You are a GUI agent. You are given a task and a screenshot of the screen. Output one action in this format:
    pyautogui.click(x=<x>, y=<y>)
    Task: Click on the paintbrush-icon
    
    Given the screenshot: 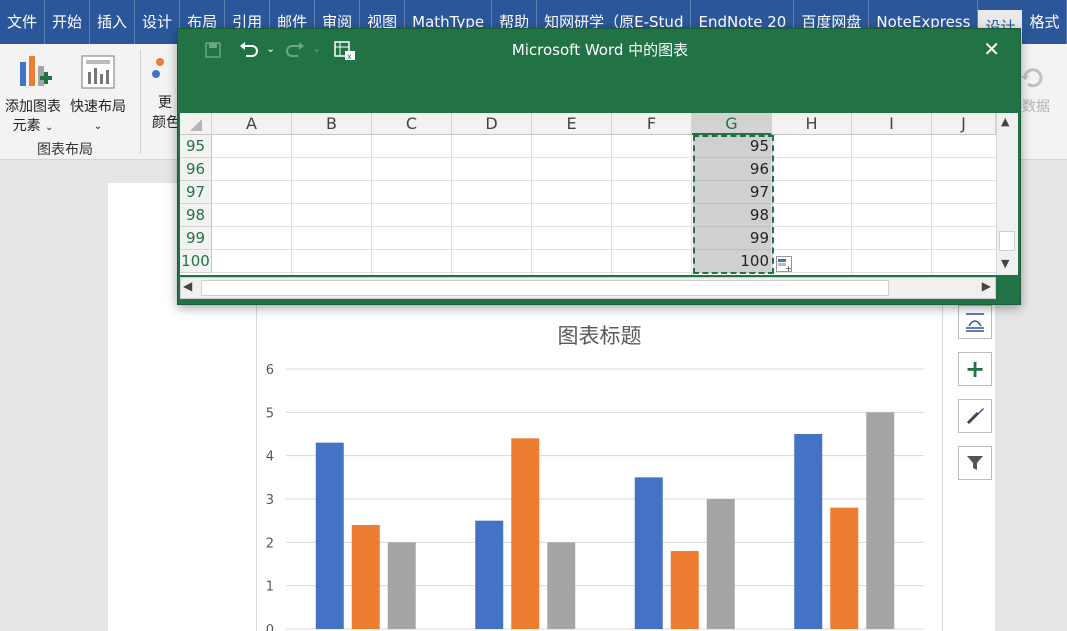 What is the action you would take?
    pyautogui.click(x=975, y=416)
    